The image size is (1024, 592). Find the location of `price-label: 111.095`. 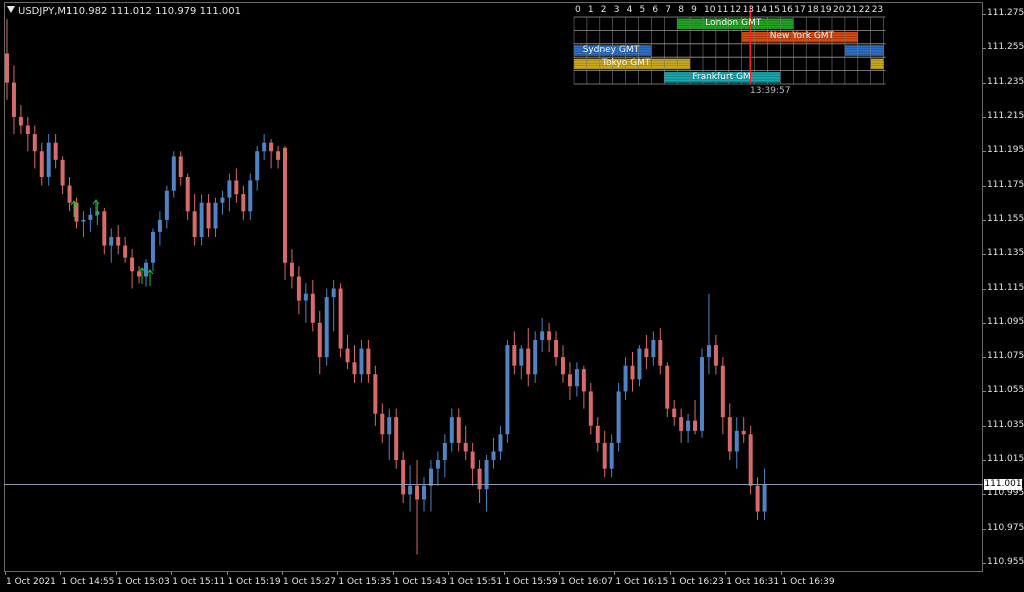

price-label: 111.095 is located at coordinates (1005, 321).